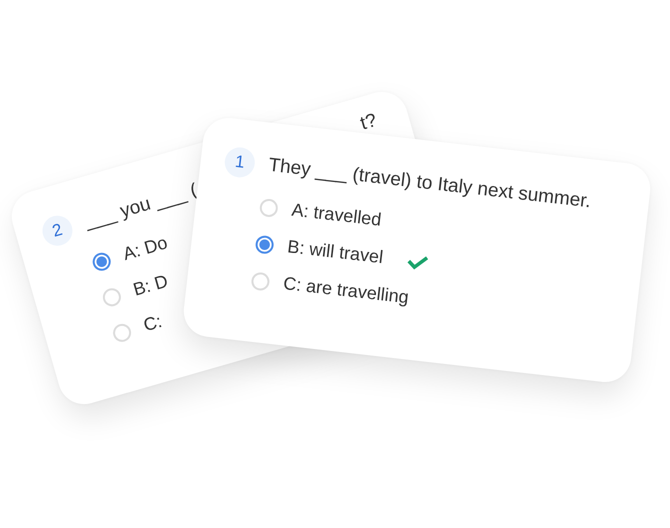 The image size is (670, 528). Describe the element at coordinates (152, 323) in the screenshot. I see `option-label: C:` at that location.